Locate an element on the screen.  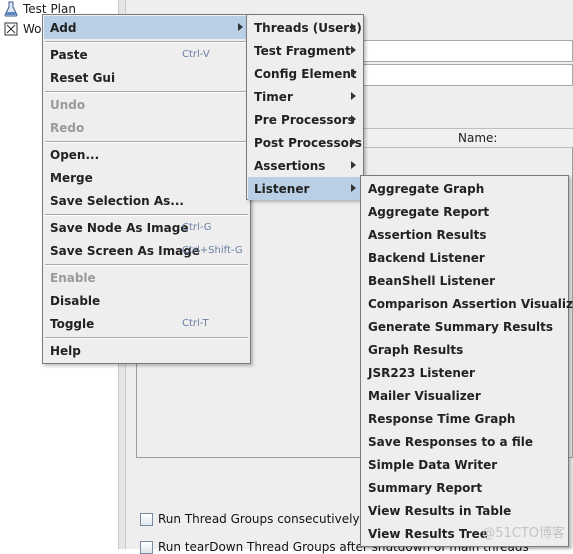
run-consecutively-option: Run Thread Groups consecutively (i. is located at coordinates (257, 519).